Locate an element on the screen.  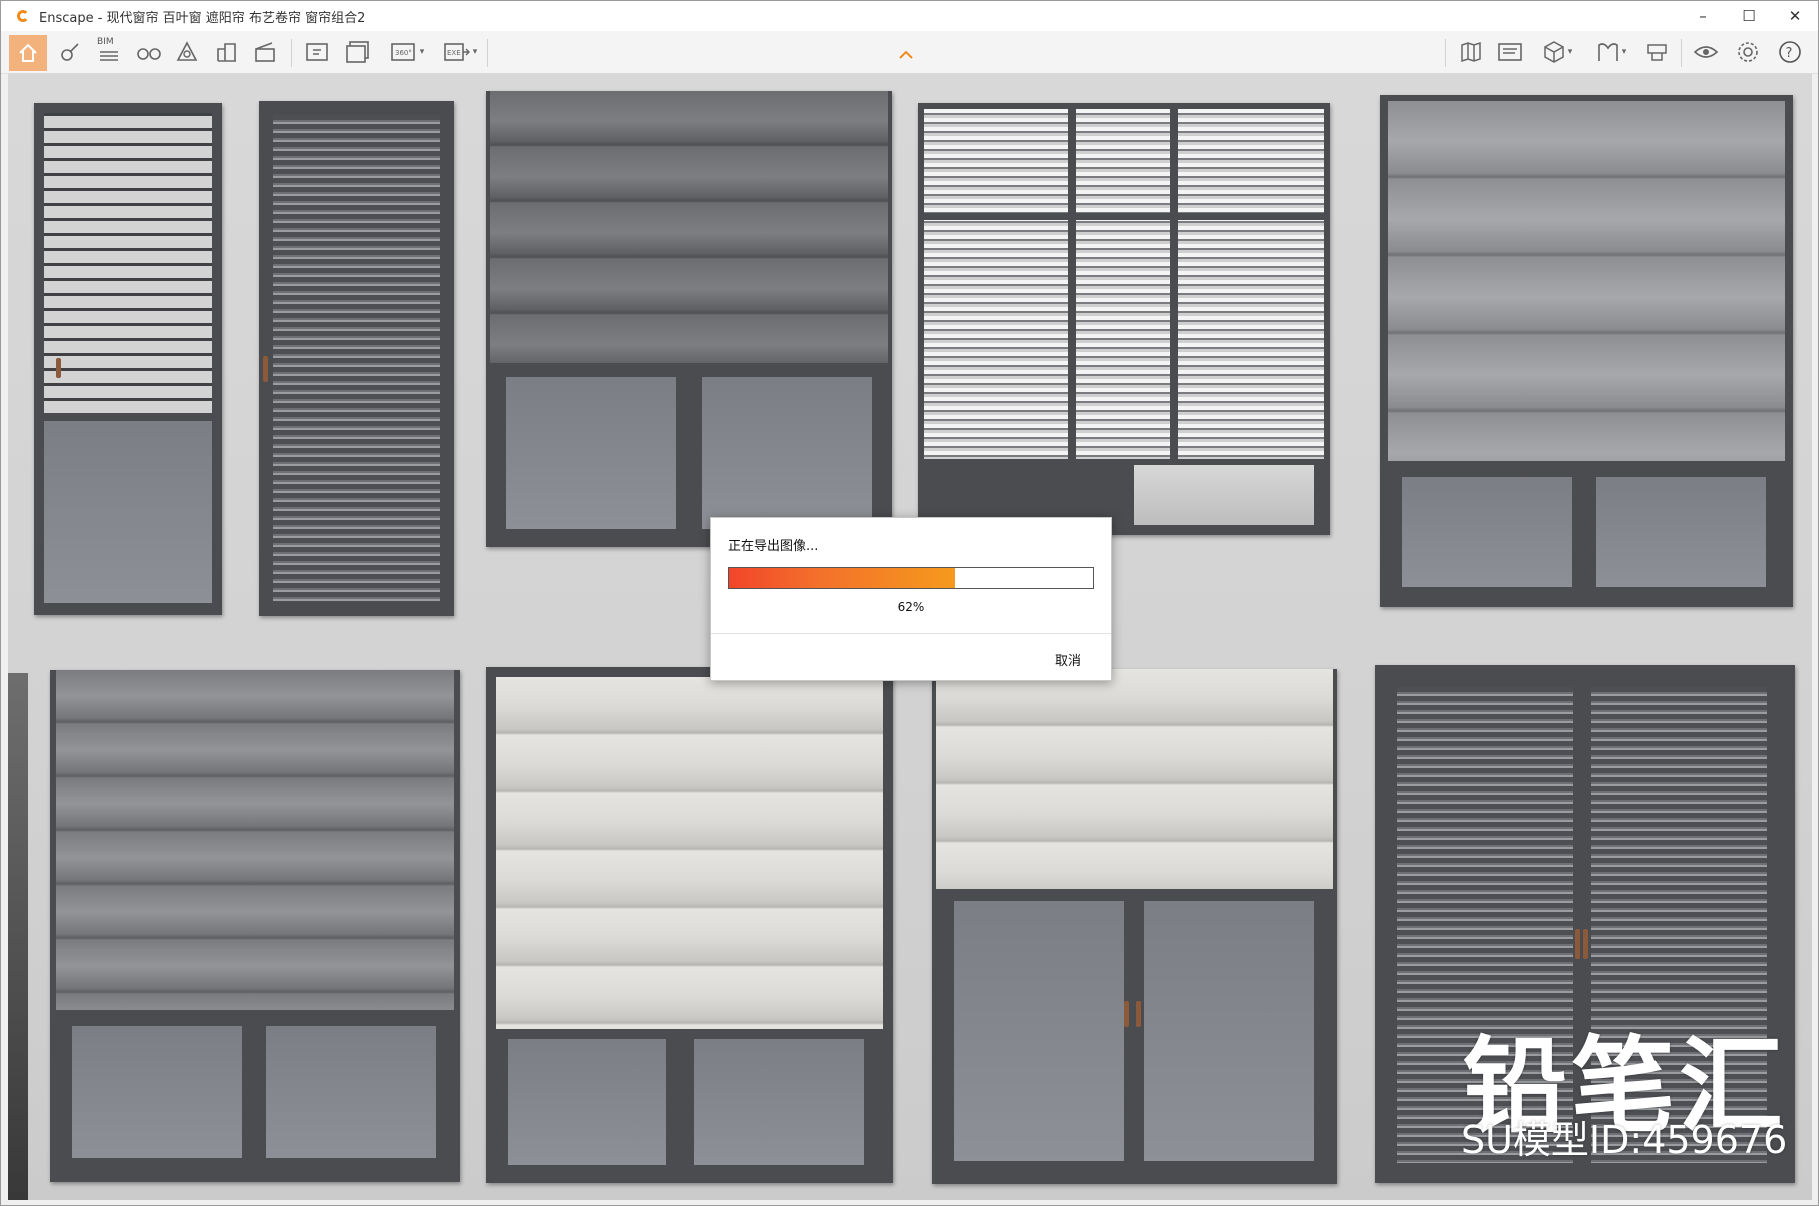
home-icon is located at coordinates (28, 52).